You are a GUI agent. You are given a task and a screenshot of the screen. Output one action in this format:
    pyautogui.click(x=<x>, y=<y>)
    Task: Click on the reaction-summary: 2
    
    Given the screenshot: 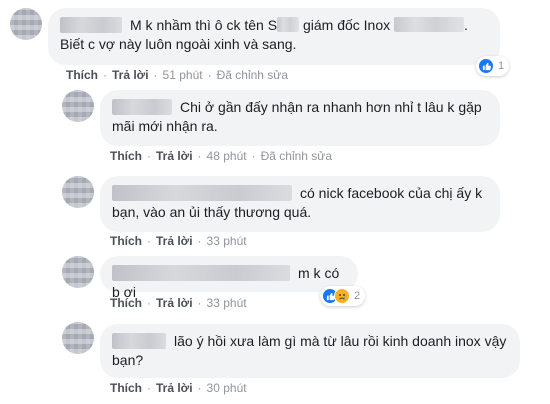 What is the action you would take?
    pyautogui.click(x=343, y=296)
    